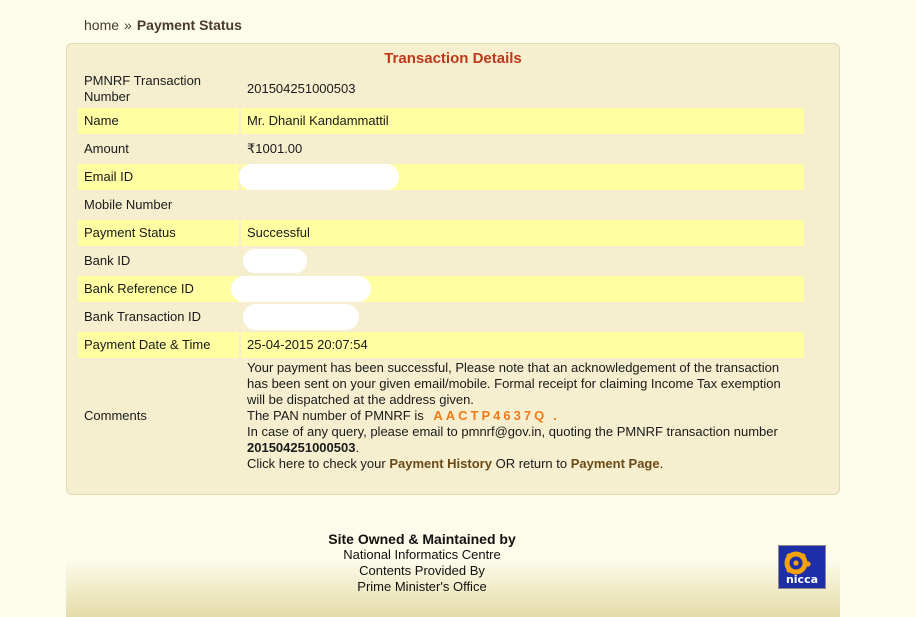 This screenshot has height=617, width=916. Describe the element at coordinates (517, 289) in the screenshot. I see `bank-ref-value-redacted` at that location.